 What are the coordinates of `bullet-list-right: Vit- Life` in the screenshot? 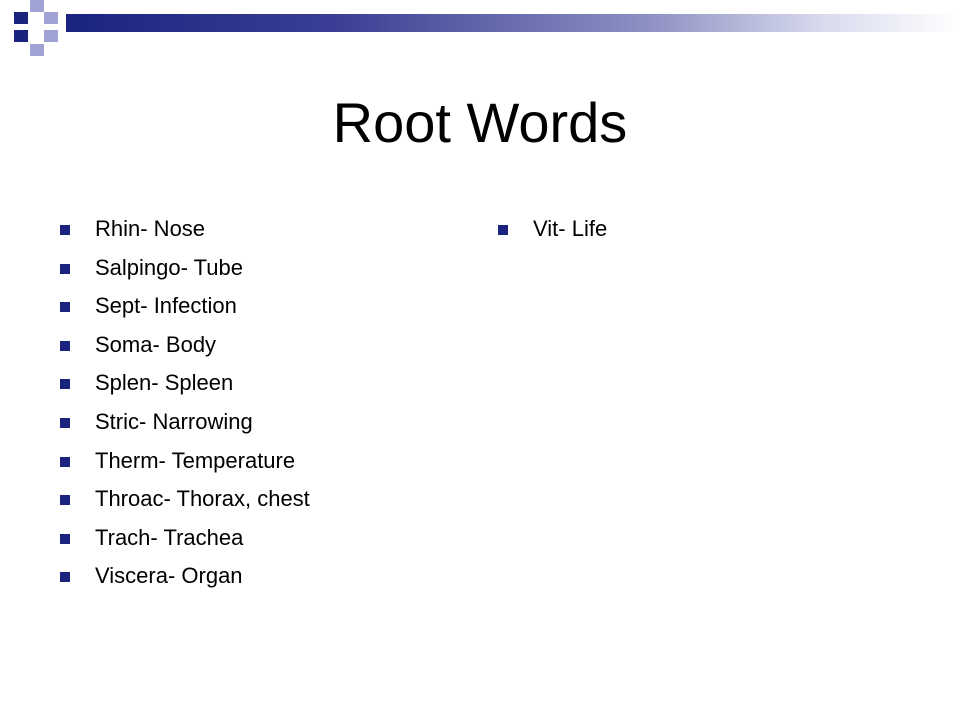 It's located at (708, 229).